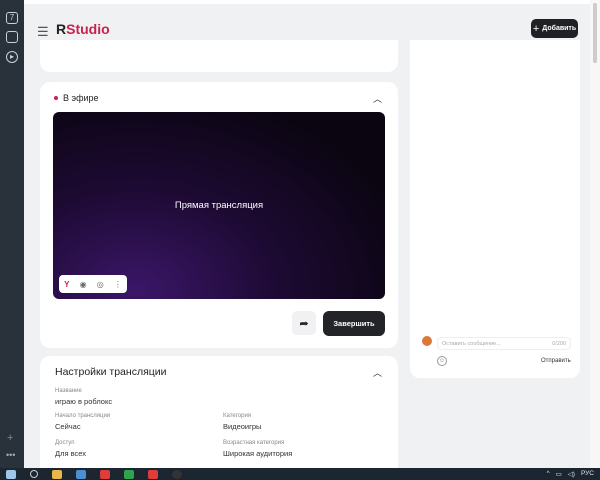 Image resolution: width=600 pixels, height=480 pixels. I want to click on app-dark-icon, so click(177, 474).